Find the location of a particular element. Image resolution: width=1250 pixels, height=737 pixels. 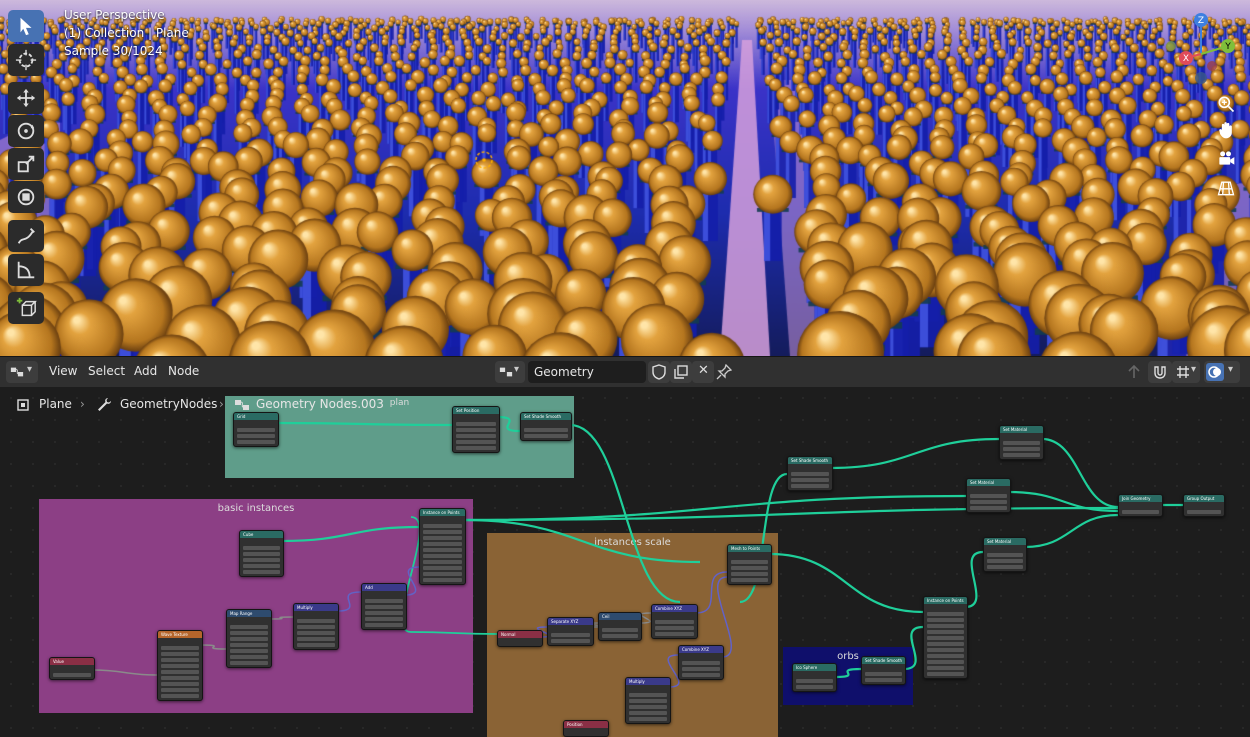

node-header: Position is located at coordinates (586, 724).